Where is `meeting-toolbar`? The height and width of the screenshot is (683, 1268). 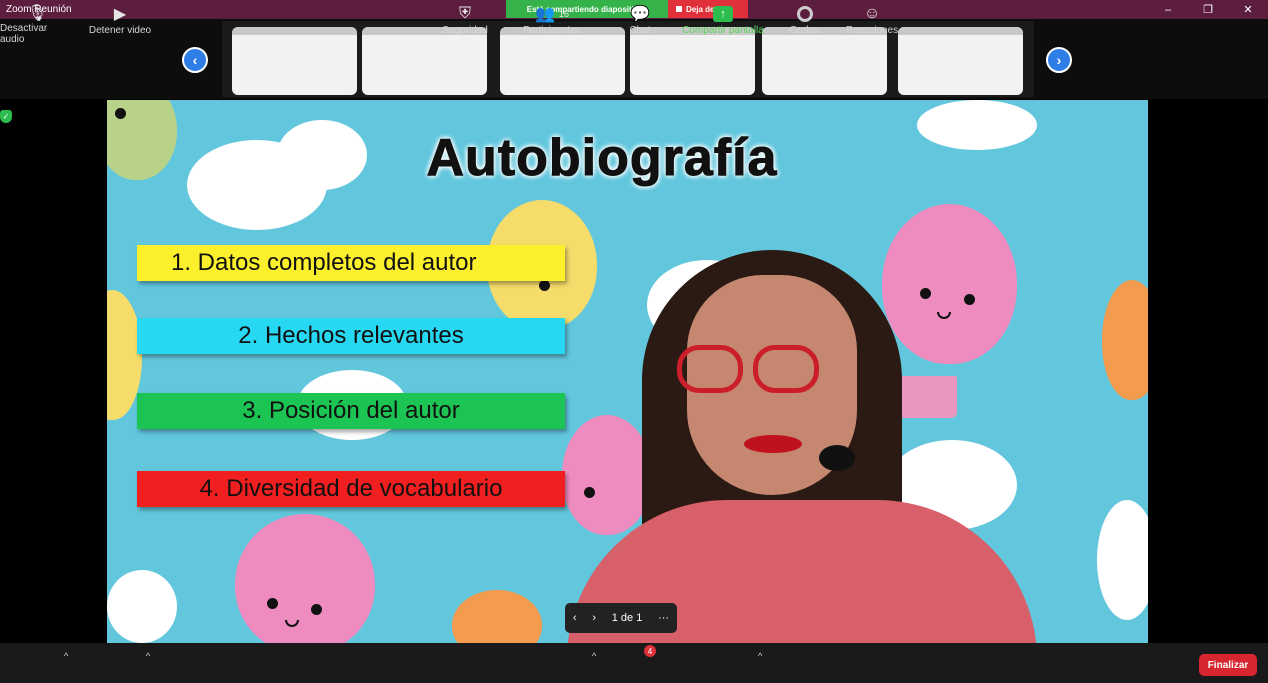 meeting-toolbar is located at coordinates (634, 663).